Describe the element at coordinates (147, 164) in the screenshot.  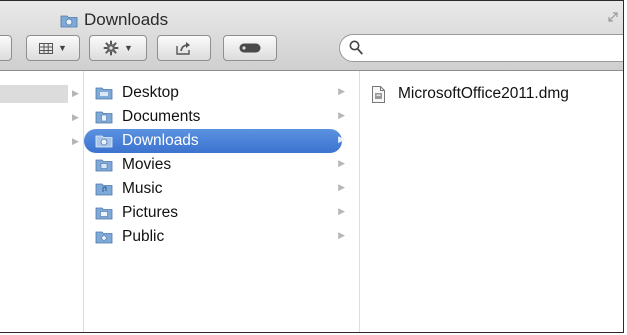
I see `folder-label: Movies` at that location.